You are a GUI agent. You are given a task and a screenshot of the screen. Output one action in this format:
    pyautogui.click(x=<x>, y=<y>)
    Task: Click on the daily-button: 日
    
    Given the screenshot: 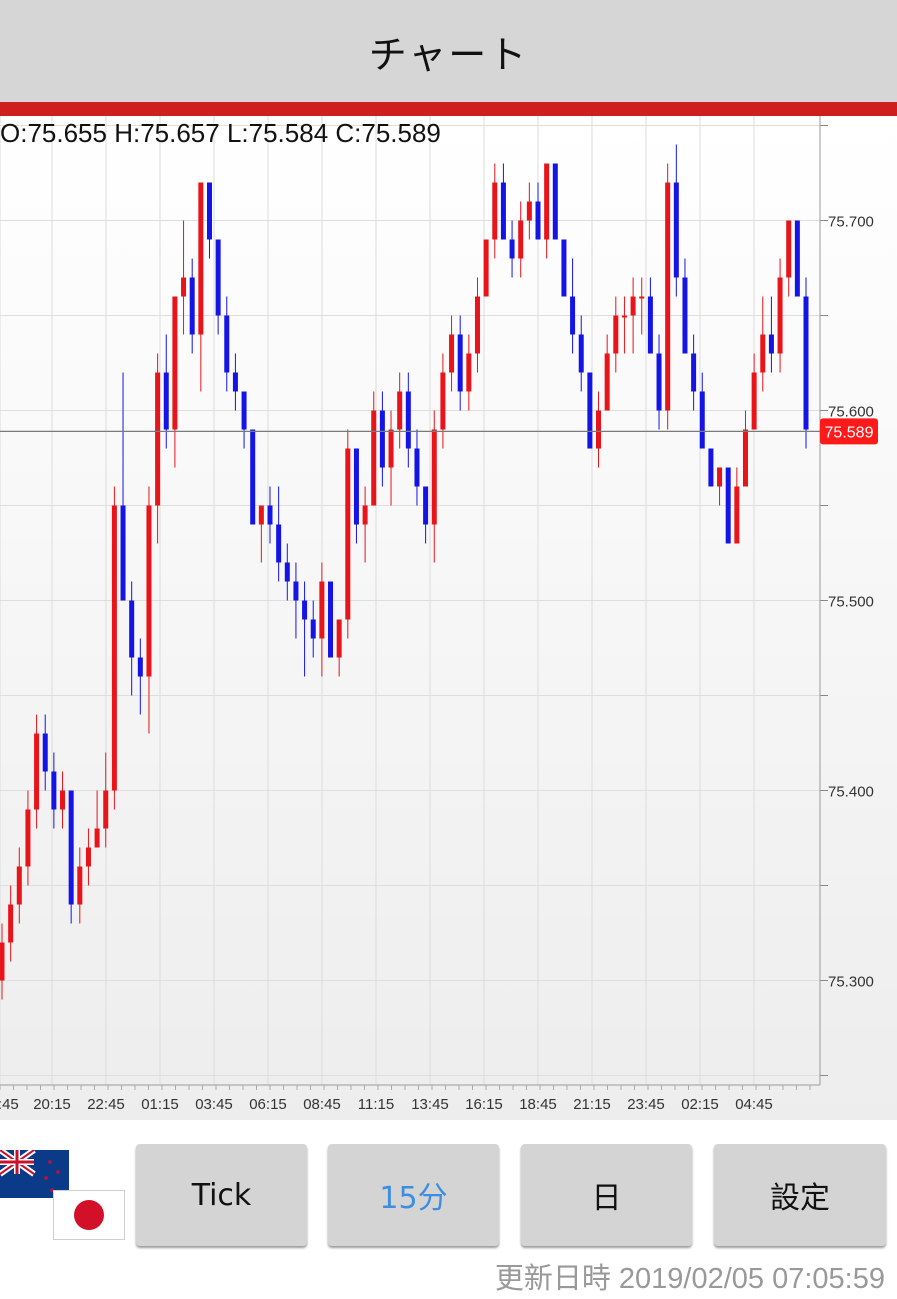 What is the action you would take?
    pyautogui.click(x=606, y=1195)
    